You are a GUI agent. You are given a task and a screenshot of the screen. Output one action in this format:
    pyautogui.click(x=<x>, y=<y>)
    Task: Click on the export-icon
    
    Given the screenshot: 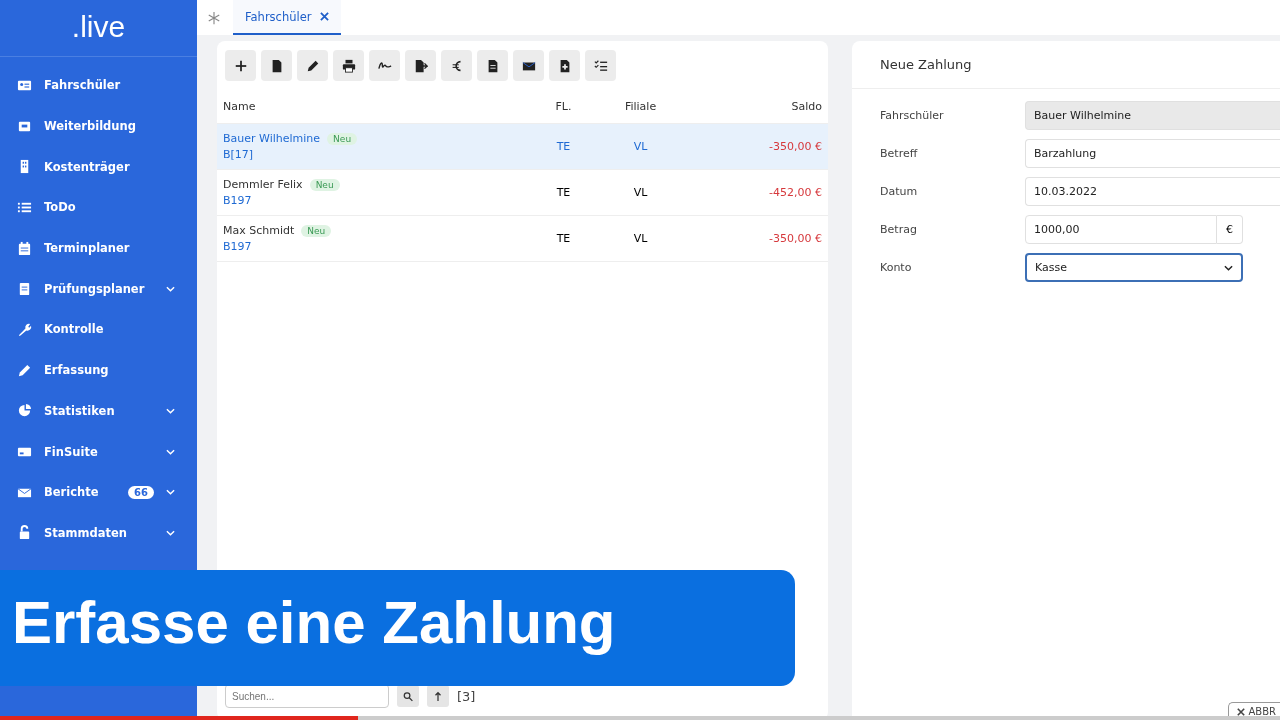 What is the action you would take?
    pyautogui.click(x=420, y=65)
    